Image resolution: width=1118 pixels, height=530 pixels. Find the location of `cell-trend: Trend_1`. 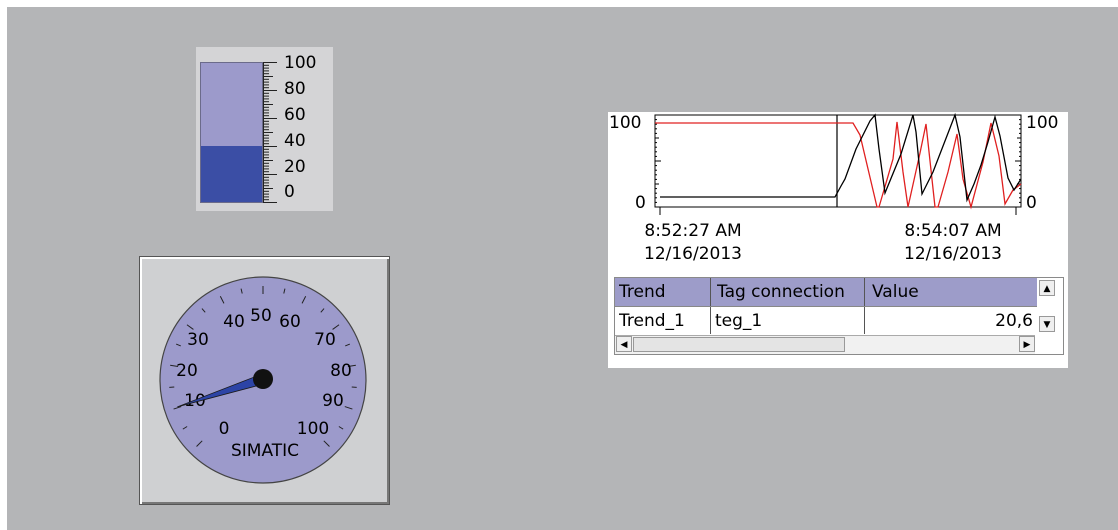

cell-trend: Trend_1 is located at coordinates (652, 321).